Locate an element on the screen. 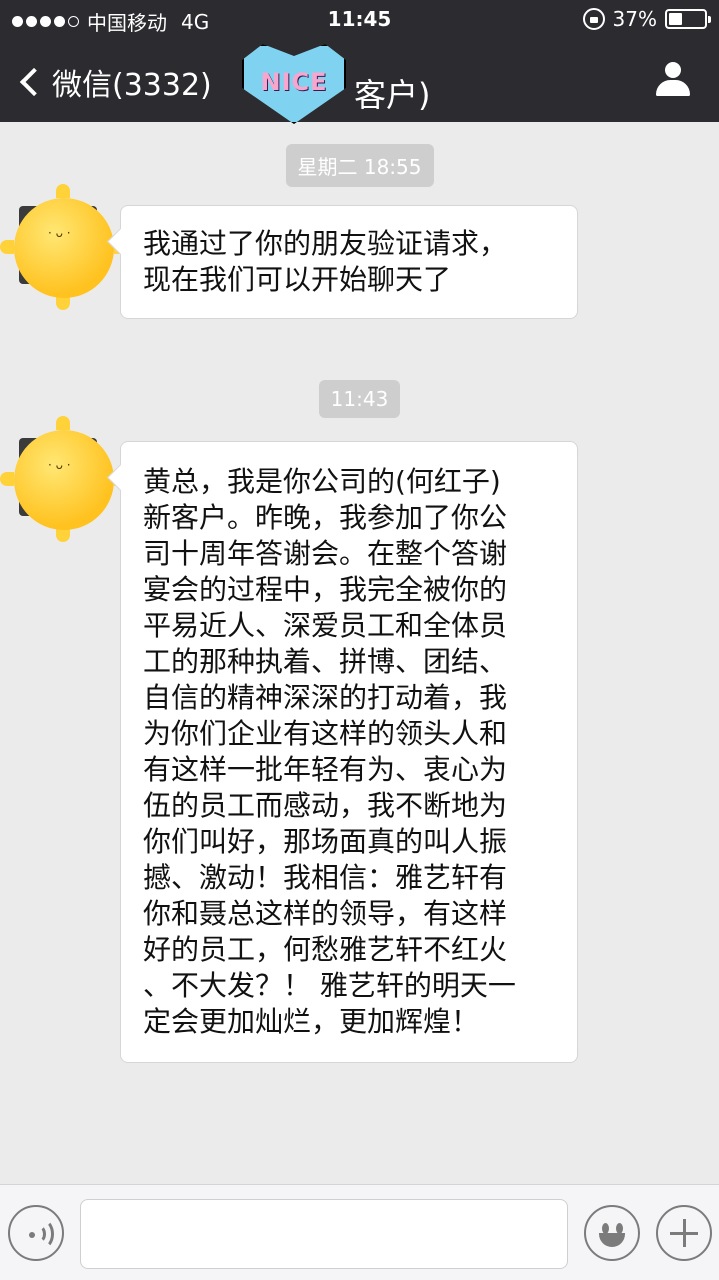 This screenshot has width=719, height=1280. input-bar is located at coordinates (359, 1232).